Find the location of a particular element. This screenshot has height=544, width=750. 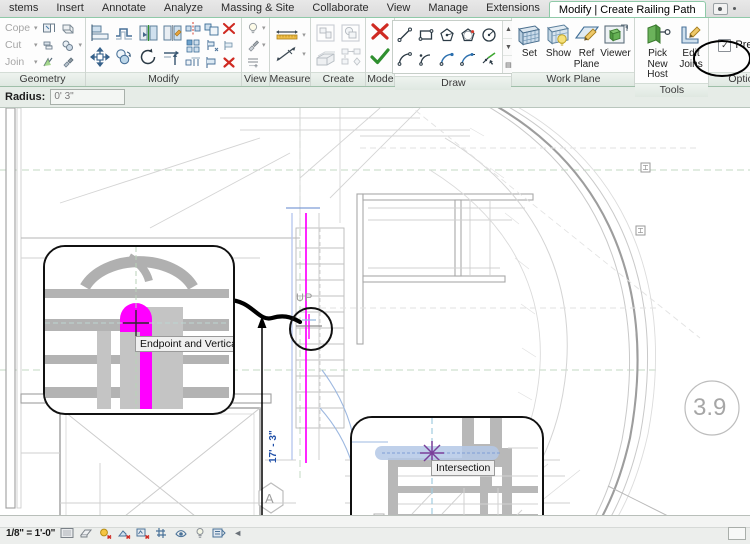

rotate-icon is located at coordinates (148, 57).